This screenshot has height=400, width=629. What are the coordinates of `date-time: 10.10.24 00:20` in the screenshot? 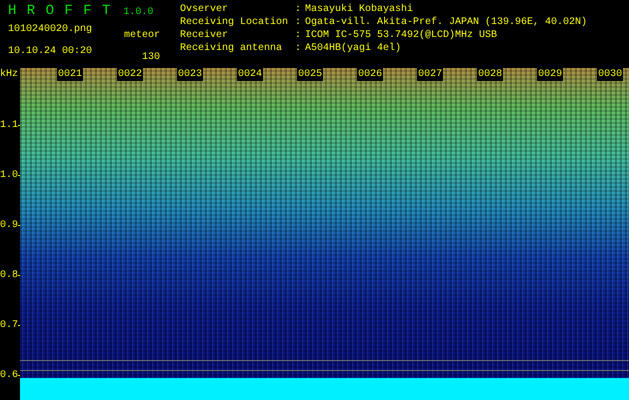 It's located at (50, 51).